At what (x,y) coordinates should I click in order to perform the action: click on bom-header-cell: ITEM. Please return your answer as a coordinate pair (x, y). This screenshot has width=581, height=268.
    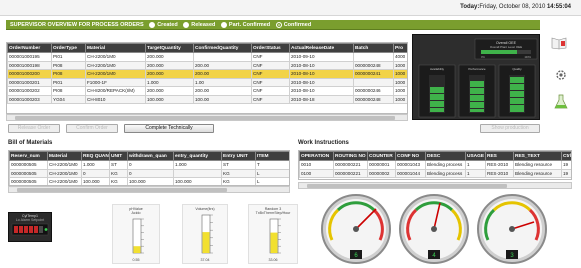
    Looking at the image, I should click on (272, 156).